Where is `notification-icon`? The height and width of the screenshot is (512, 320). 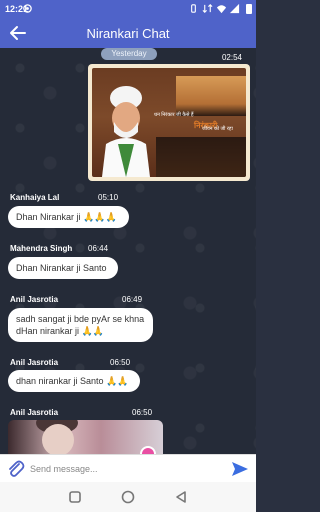
notification-icon is located at coordinates (27, 8).